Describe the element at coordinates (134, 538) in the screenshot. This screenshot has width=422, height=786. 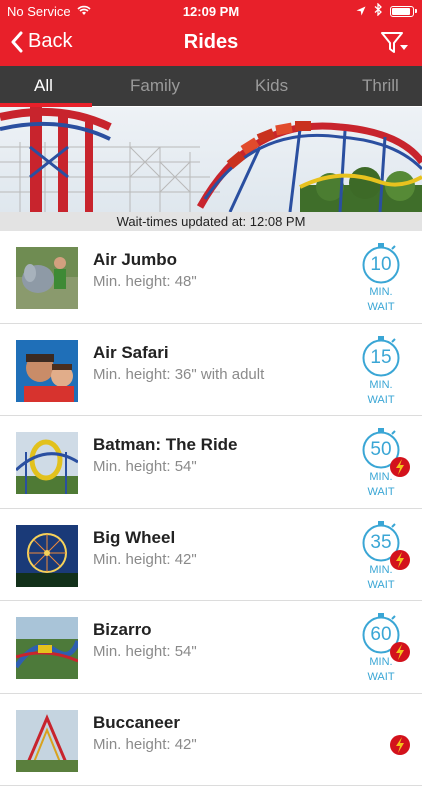
I see `ride-name: Big Wheel` at that location.